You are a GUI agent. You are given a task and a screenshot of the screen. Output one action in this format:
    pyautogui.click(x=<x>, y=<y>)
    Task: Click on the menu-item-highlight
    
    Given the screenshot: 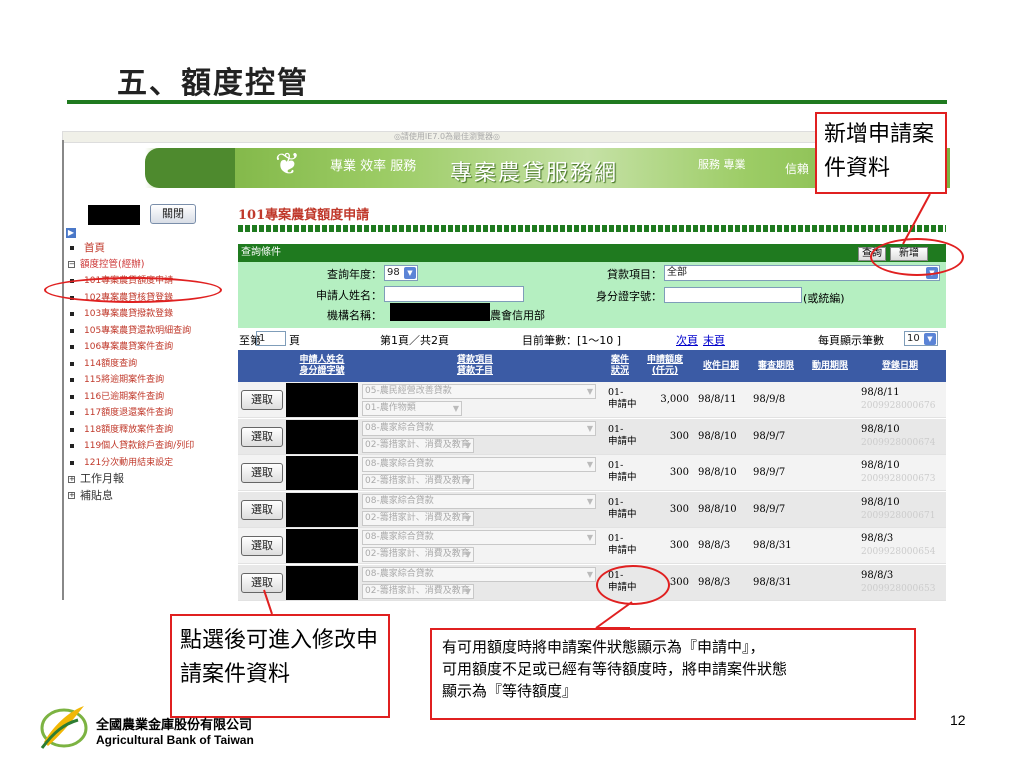 What is the action you would take?
    pyautogui.click(x=133, y=290)
    